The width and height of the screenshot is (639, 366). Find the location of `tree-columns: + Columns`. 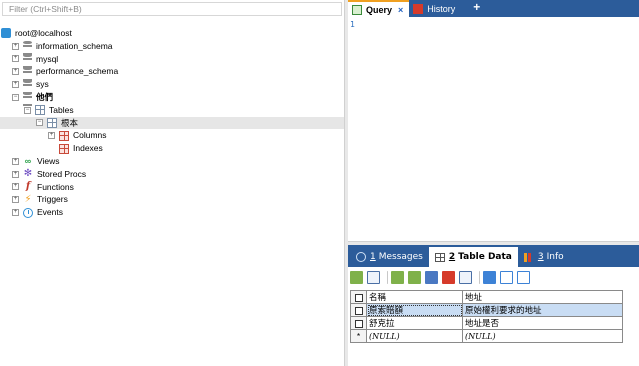

tree-columns: + Columns is located at coordinates (172, 135).